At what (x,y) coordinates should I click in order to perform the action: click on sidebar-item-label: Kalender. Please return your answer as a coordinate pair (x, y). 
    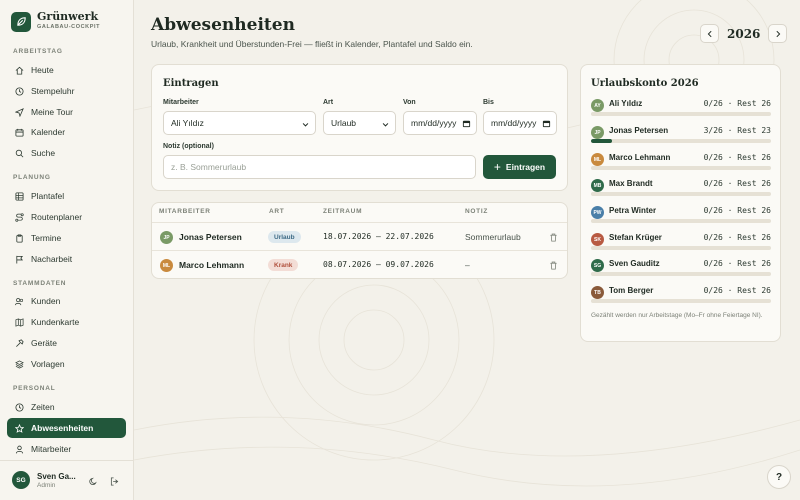
    Looking at the image, I should click on (48, 132).